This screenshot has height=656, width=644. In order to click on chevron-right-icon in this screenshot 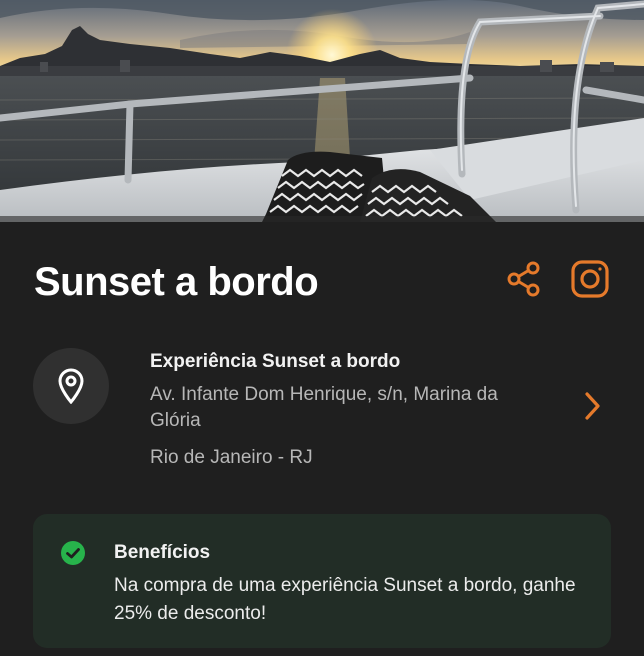, I will do `click(592, 406)`.